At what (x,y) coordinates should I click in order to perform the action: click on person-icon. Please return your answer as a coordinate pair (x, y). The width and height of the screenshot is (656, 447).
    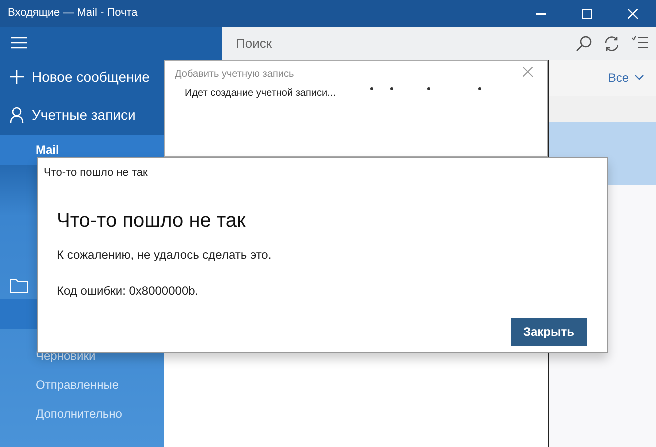
    Looking at the image, I should click on (17, 115).